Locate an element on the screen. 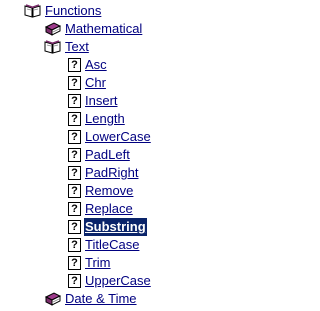 The height and width of the screenshot is (311, 320). tree-topic-label: LowerCase is located at coordinates (118, 137).